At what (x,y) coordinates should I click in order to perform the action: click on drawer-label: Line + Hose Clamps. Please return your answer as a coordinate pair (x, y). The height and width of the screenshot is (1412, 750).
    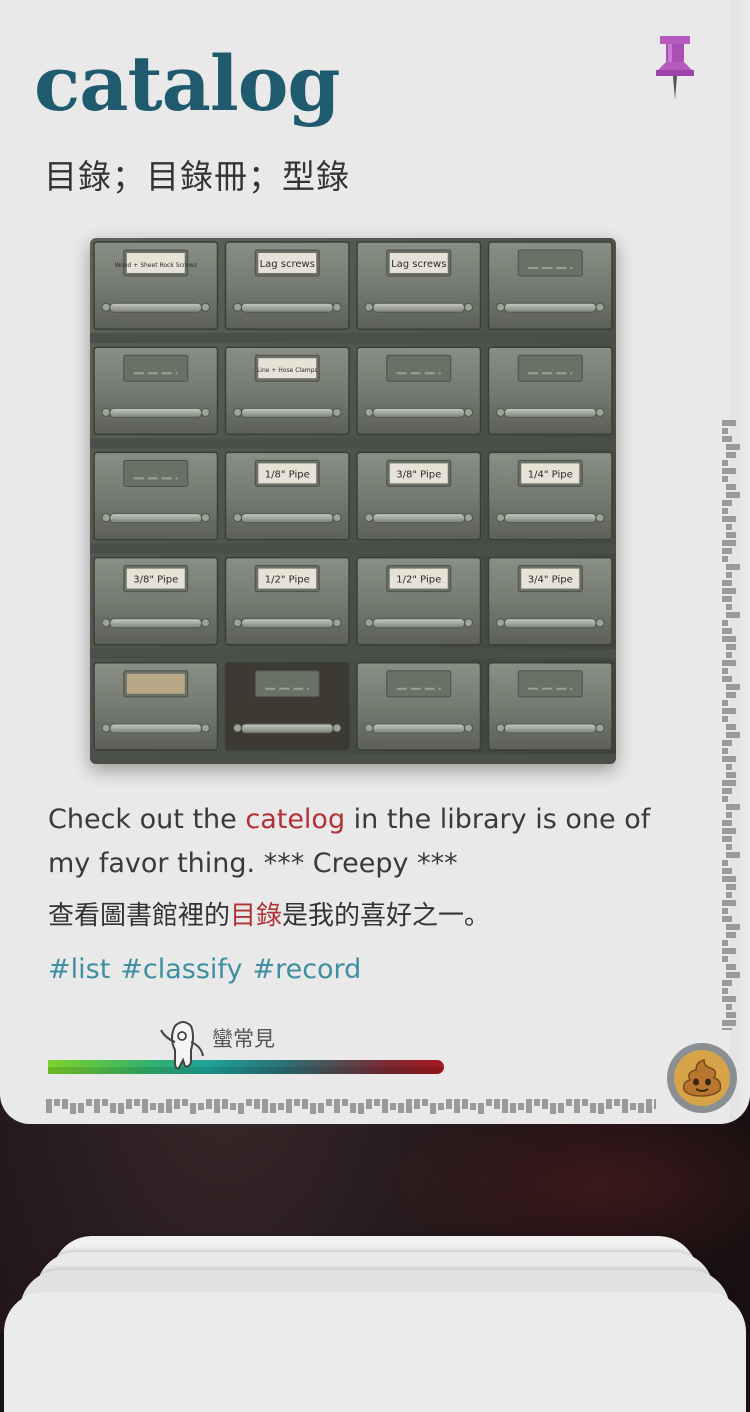
    Looking at the image, I should click on (287, 370).